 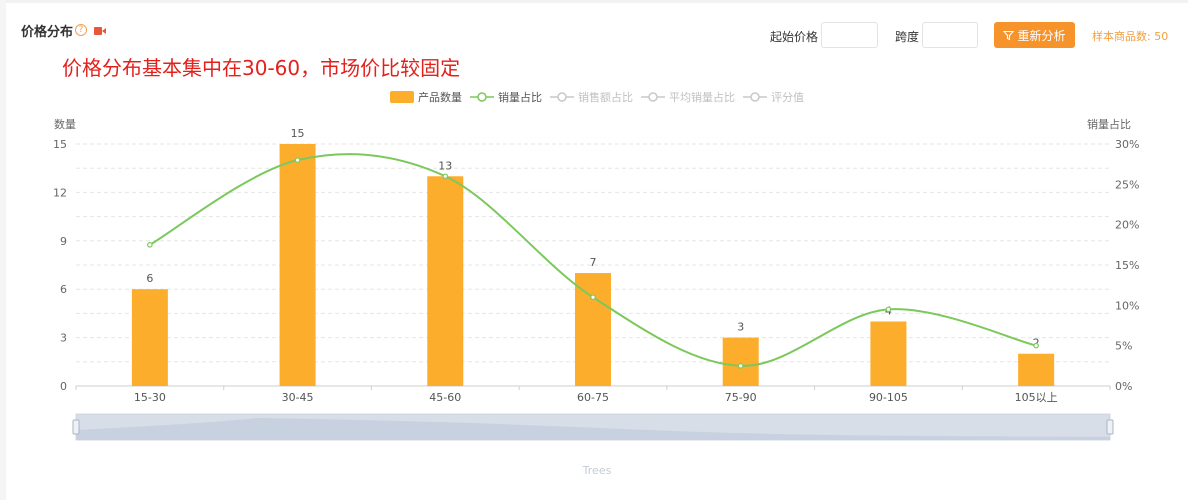 I want to click on x-tick-label: 105以上, so click(x=1036, y=397).